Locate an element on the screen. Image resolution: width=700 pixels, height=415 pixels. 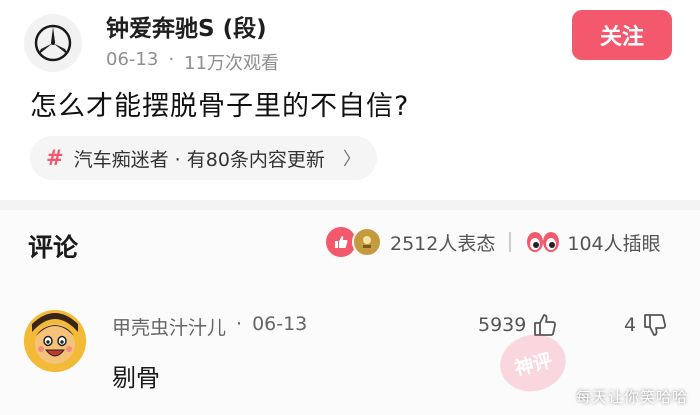
watermark: 每天让你笑哈哈 is located at coordinates (632, 397).